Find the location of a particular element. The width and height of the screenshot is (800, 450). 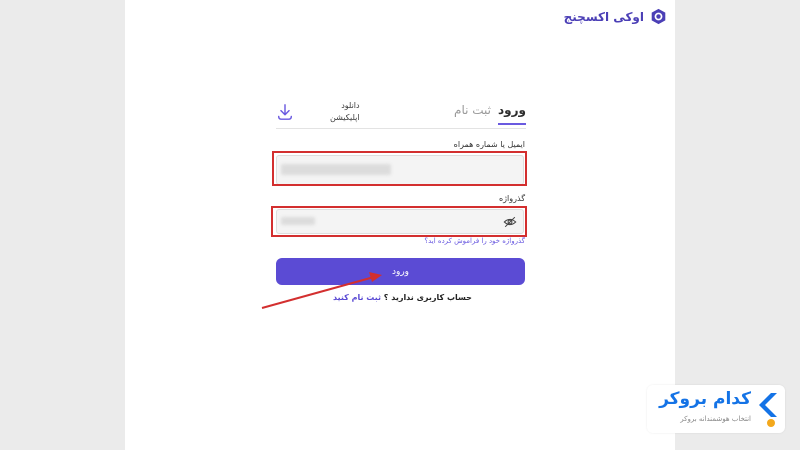

forgot-password-link: گذرواژه خود را فراموش کرده اید؟ is located at coordinates (474, 241).